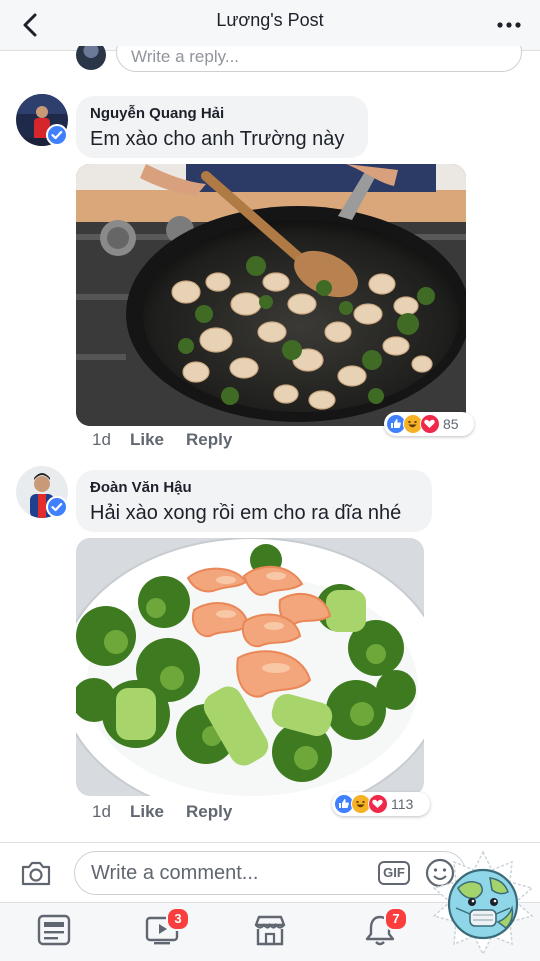 This screenshot has width=540, height=961. I want to click on tab-notifications: 7, so click(385, 929).